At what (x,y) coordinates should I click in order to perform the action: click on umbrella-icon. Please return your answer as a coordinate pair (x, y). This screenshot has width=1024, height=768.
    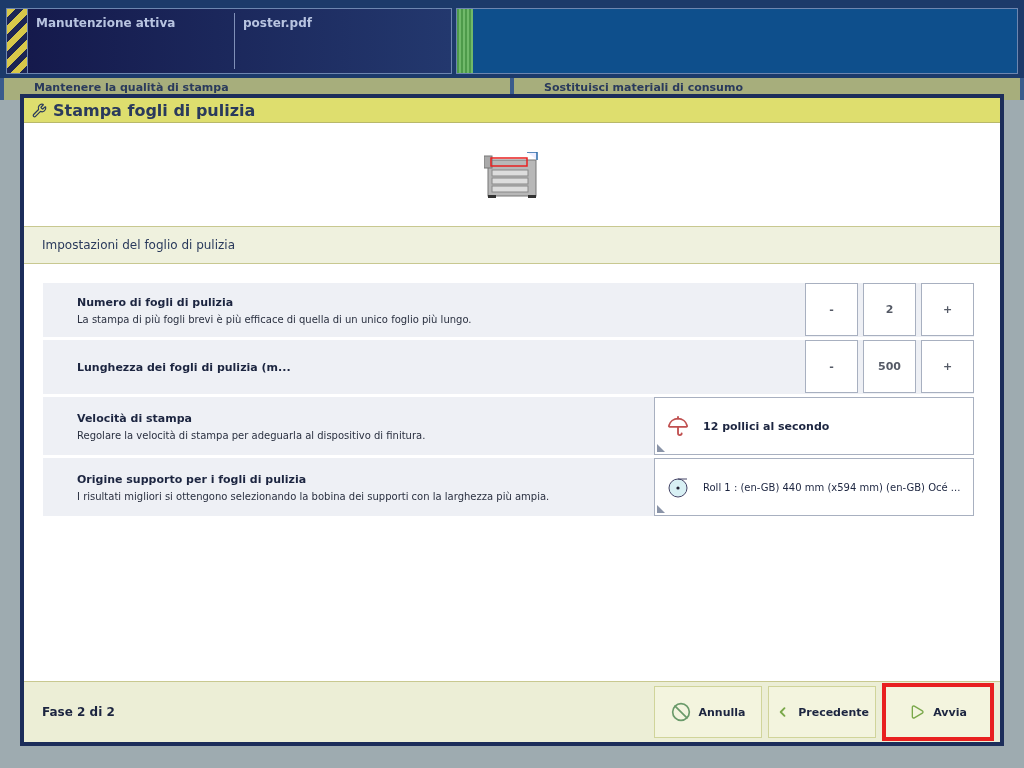
    Looking at the image, I should click on (678, 426).